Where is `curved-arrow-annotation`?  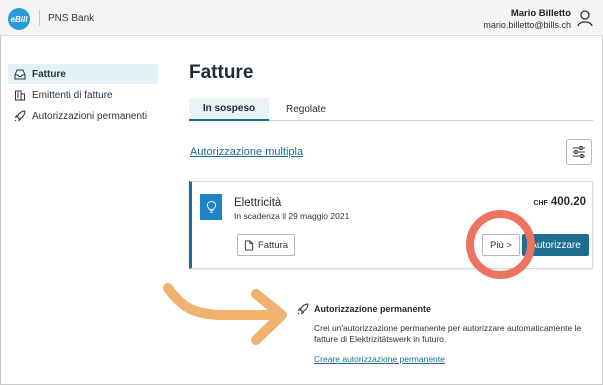 curved-arrow-annotation is located at coordinates (225, 314).